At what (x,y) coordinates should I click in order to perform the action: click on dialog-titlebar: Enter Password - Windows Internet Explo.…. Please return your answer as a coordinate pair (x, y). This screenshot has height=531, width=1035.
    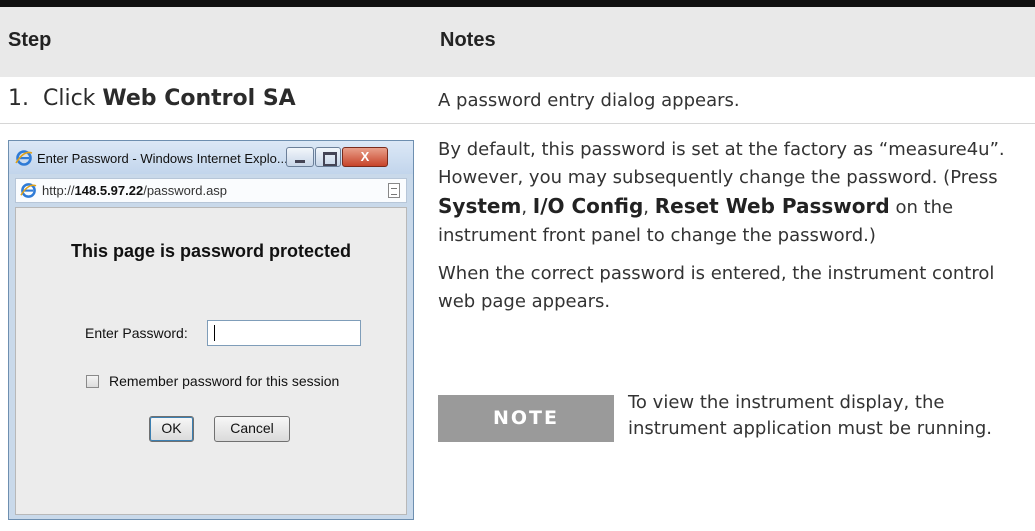
    Looking at the image, I should click on (211, 157).